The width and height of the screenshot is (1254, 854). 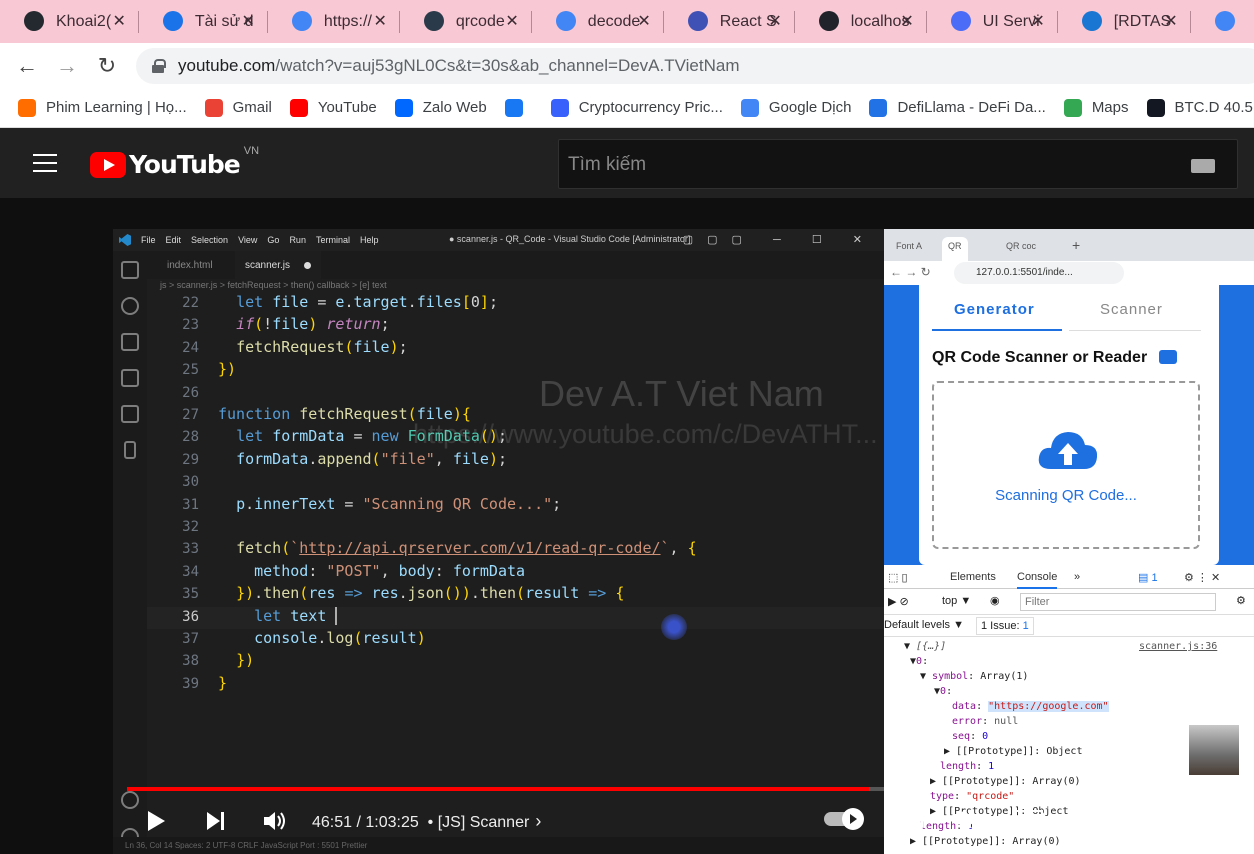 What do you see at coordinates (898, 164) in the screenshot?
I see `search-input: Tìm kiếm` at bounding box center [898, 164].